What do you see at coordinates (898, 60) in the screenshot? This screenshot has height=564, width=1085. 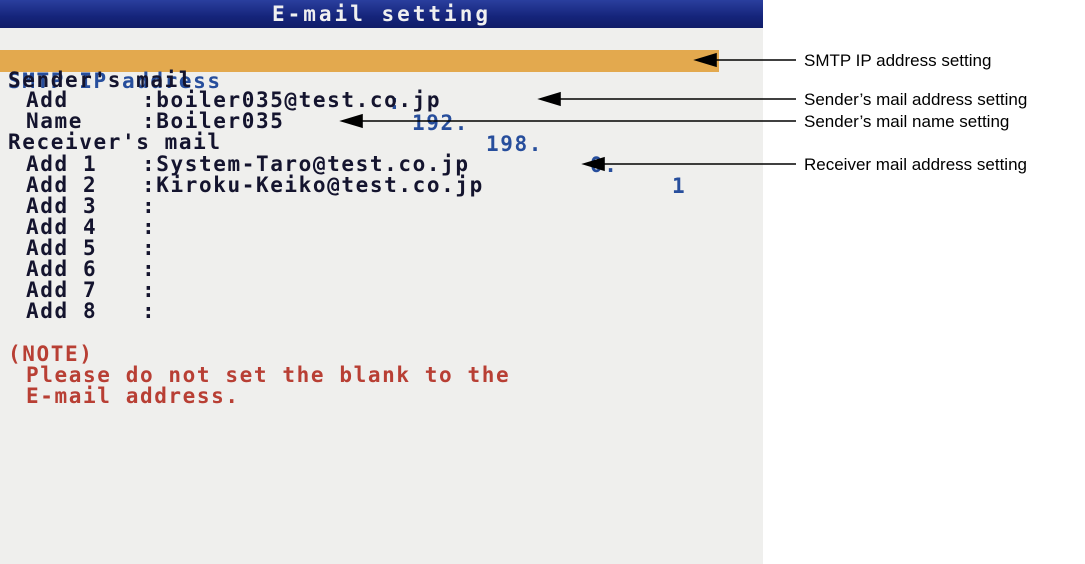 I see `smtp-callout-label: SMTP IP address setting` at bounding box center [898, 60].